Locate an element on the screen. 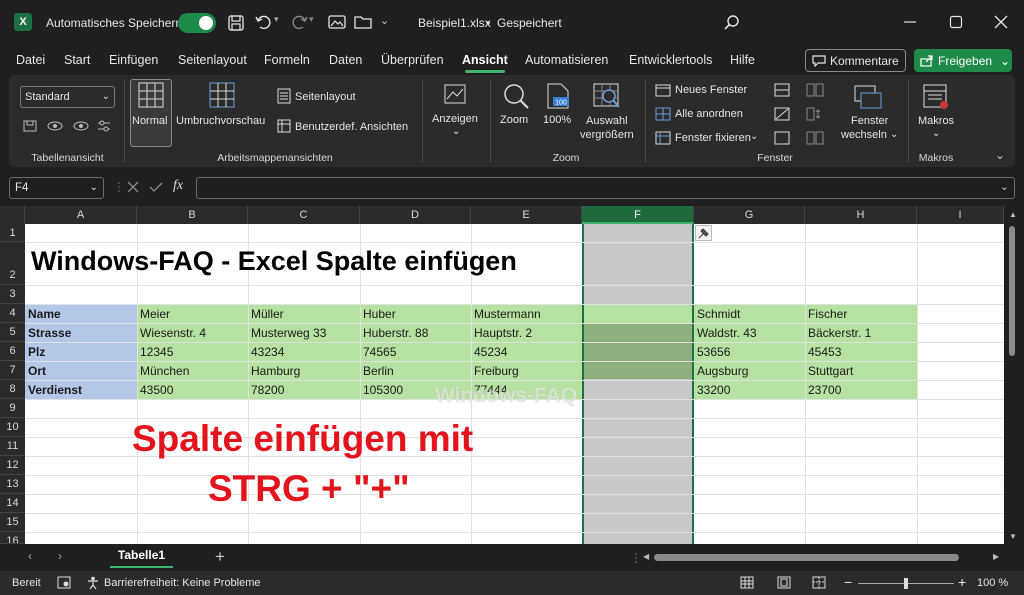  split-icon is located at coordinates (782, 90).